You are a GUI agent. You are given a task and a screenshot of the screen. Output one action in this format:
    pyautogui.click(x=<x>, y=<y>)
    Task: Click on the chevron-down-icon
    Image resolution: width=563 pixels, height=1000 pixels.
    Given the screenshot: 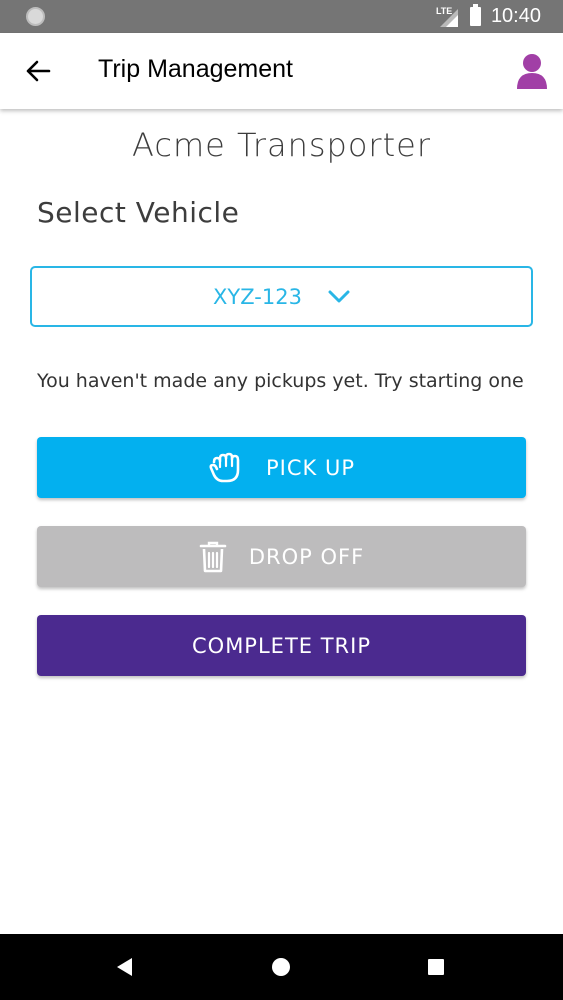 What is the action you would take?
    pyautogui.click(x=339, y=296)
    